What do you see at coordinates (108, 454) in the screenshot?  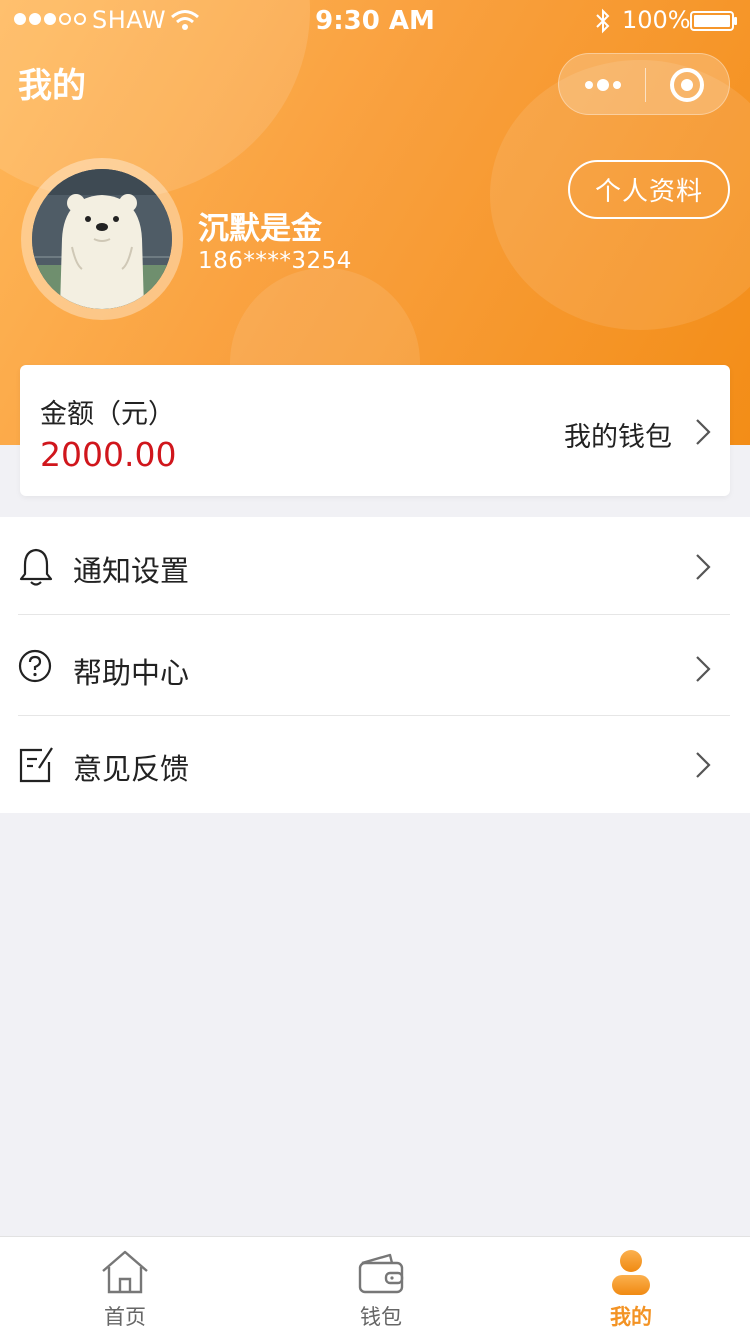 I see `balance-value: 2000.00` at bounding box center [108, 454].